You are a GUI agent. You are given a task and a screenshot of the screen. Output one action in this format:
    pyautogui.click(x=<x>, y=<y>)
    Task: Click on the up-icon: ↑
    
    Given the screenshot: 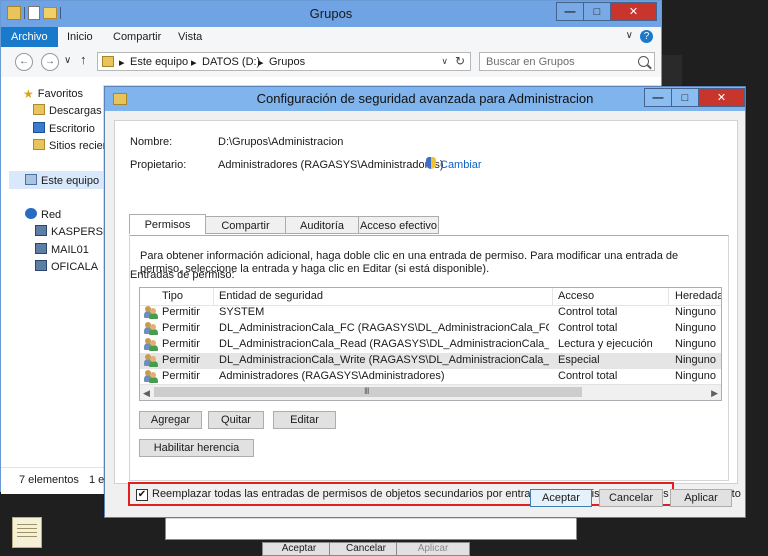 What is the action you would take?
    pyautogui.click(x=83, y=59)
    